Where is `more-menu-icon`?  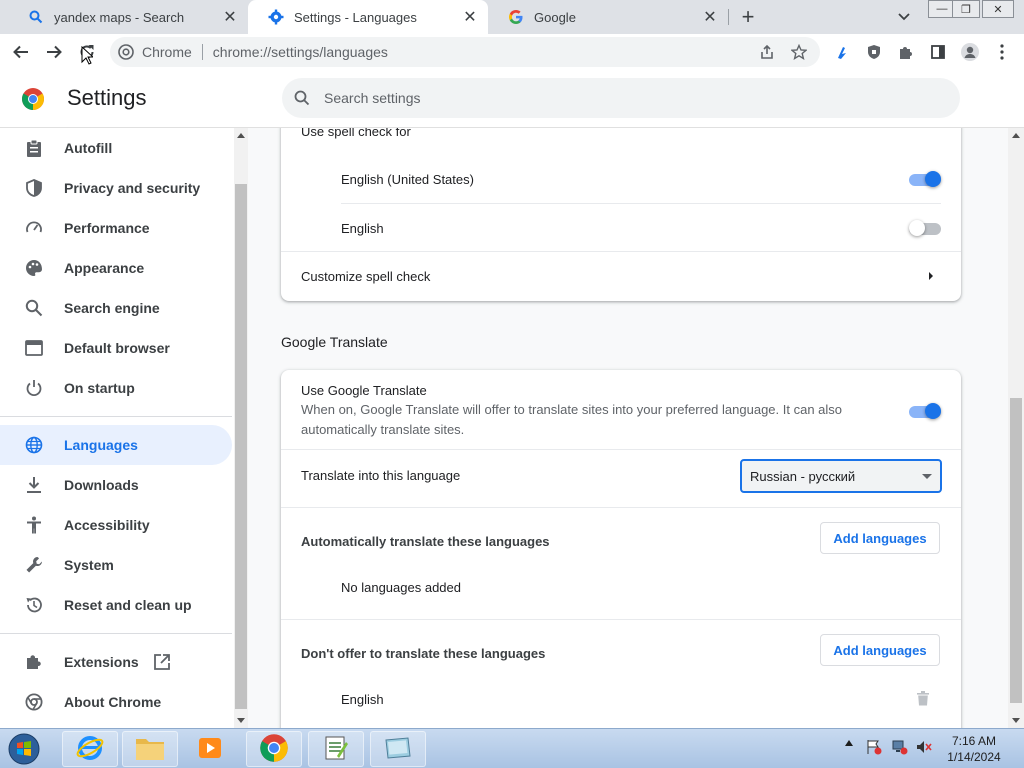 more-menu-icon is located at coordinates (1002, 52).